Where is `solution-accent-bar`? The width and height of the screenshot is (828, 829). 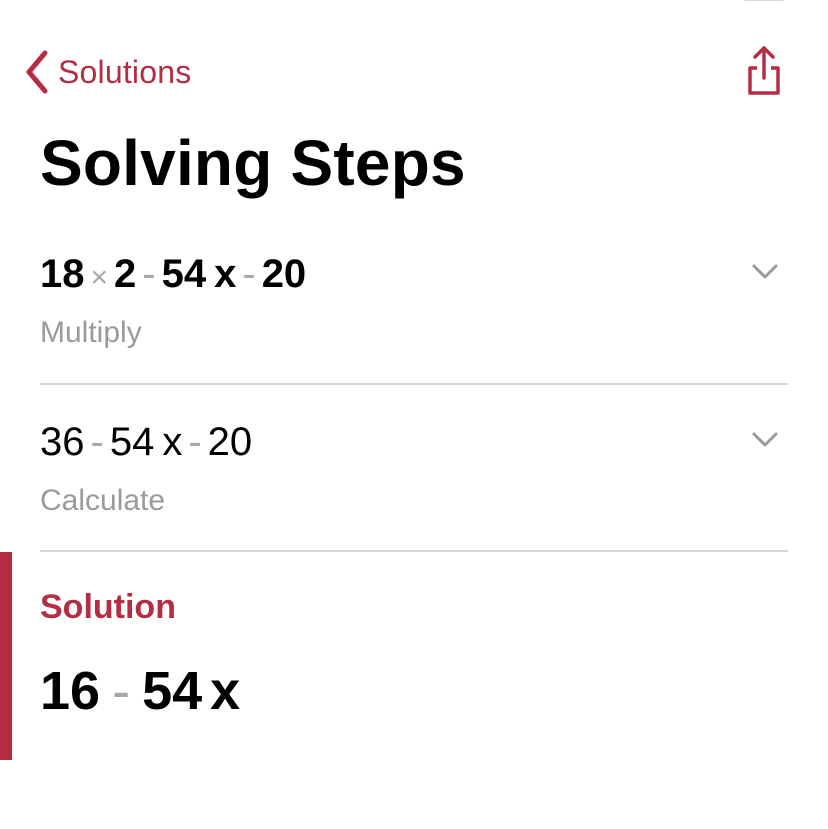 solution-accent-bar is located at coordinates (6, 656).